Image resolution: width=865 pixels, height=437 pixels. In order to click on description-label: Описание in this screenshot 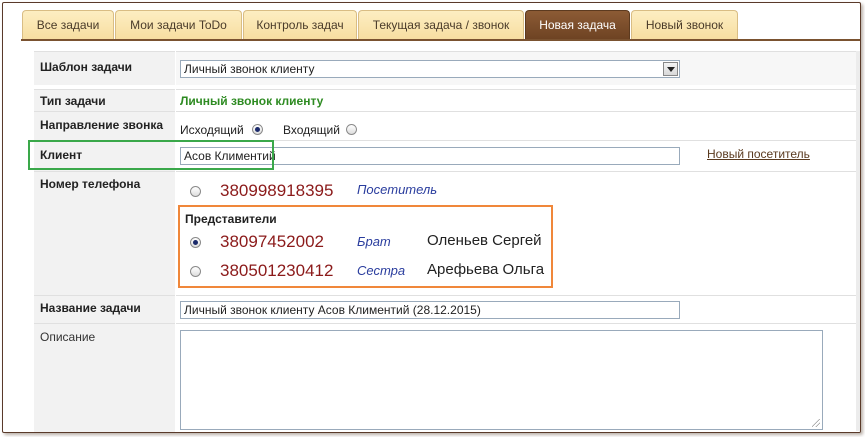, I will do `click(68, 337)`.